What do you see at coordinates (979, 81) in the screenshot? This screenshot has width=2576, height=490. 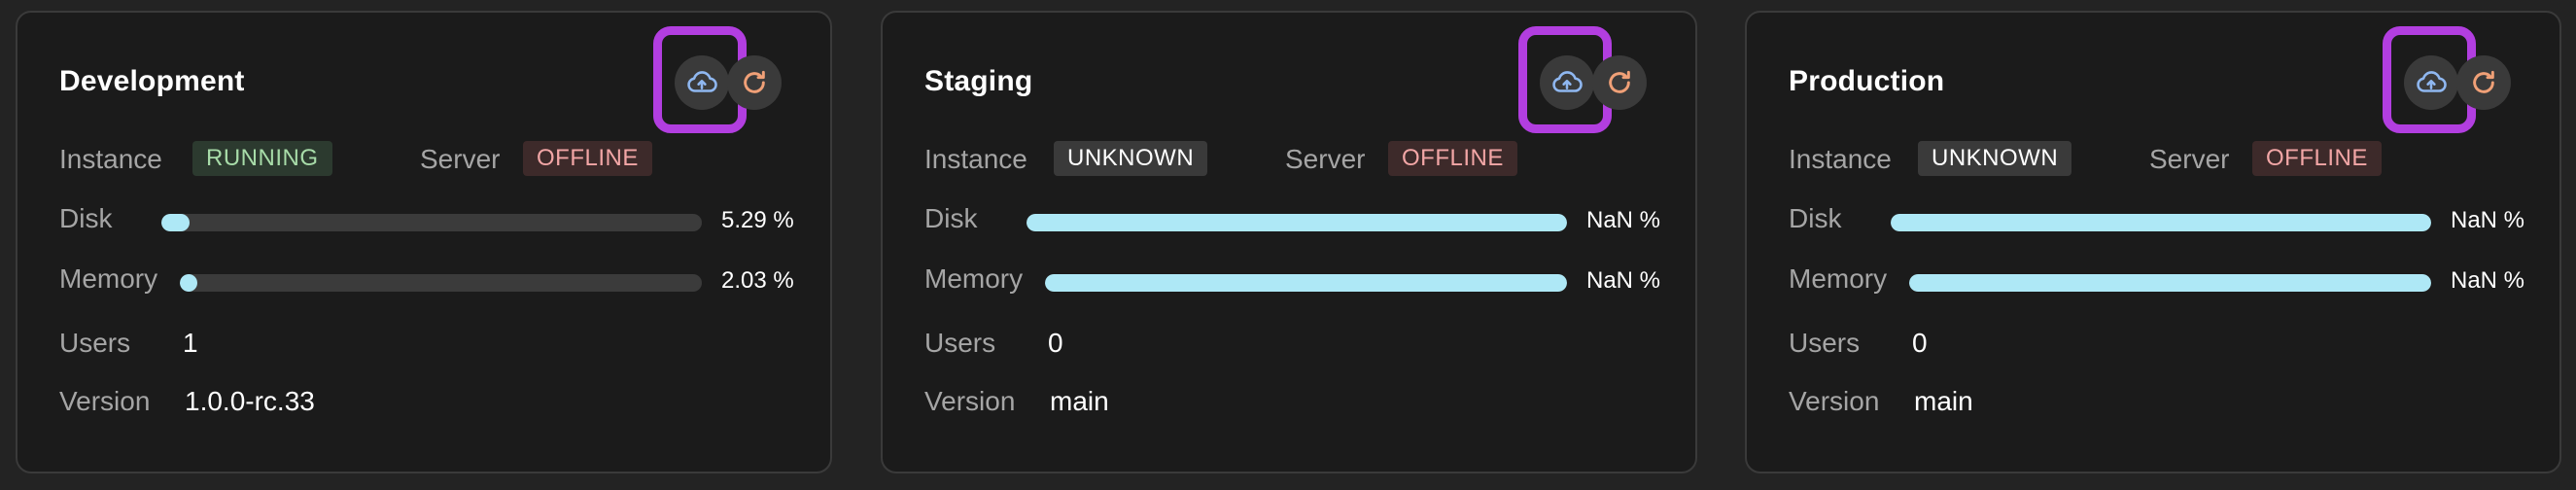 I see `card-title: Staging` at bounding box center [979, 81].